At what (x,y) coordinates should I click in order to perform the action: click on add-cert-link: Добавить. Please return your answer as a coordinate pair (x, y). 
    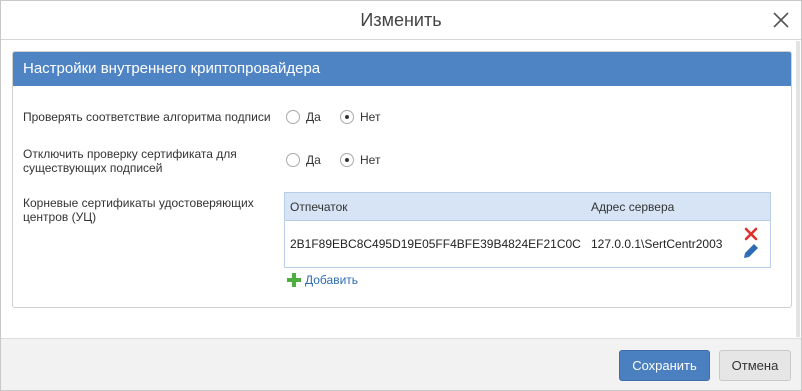
    Looking at the image, I should click on (322, 280).